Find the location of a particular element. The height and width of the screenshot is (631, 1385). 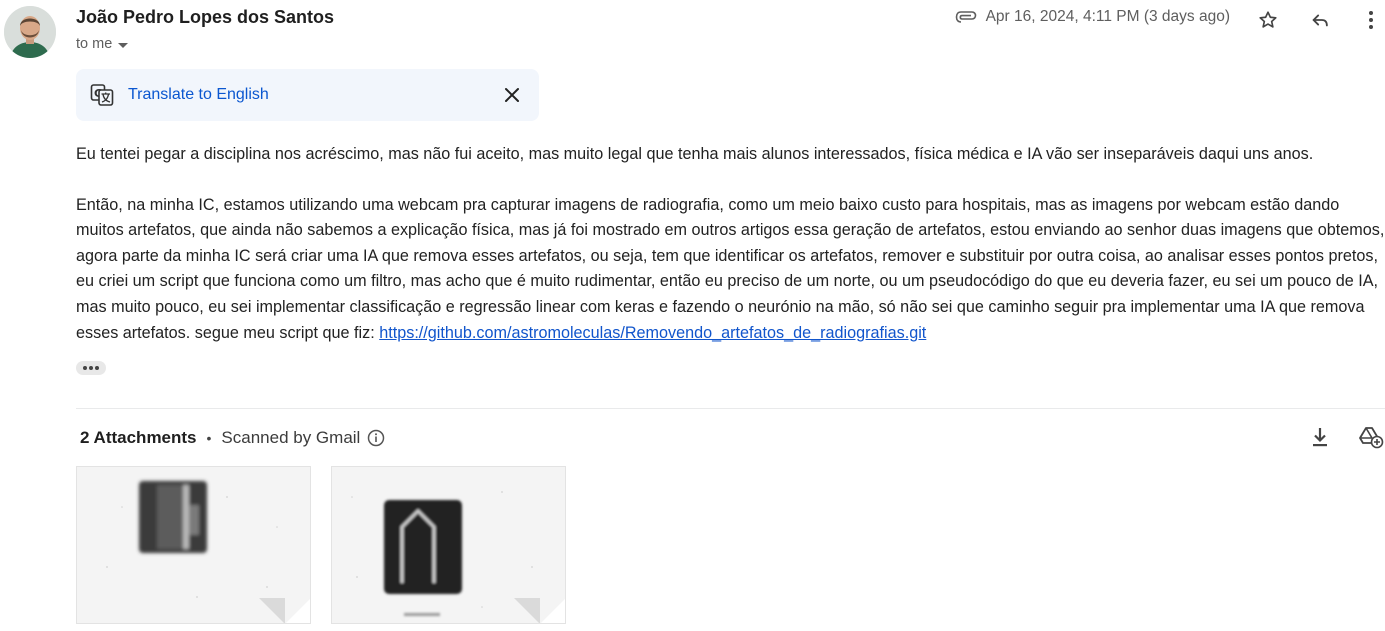

avatar-photo is located at coordinates (30, 32).